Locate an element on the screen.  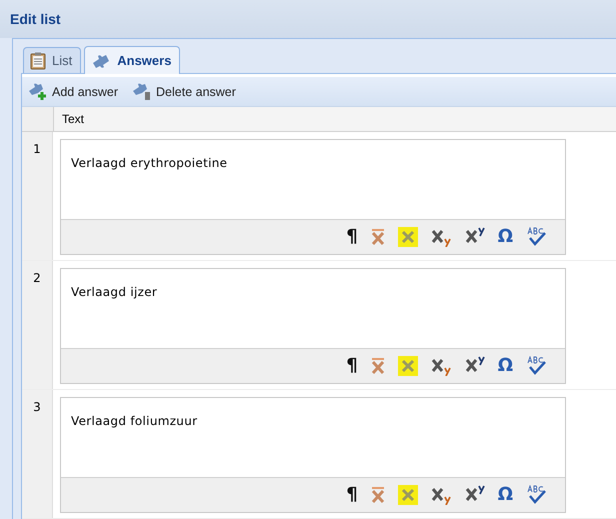
add-button: Add answer is located at coordinates (73, 91).